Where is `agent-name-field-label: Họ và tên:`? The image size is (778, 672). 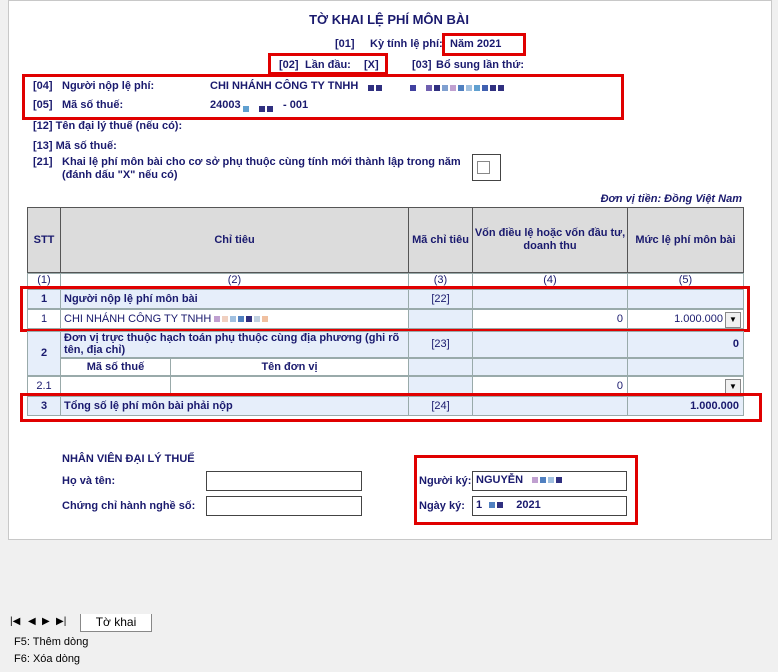 agent-name-field-label: Họ và tên: is located at coordinates (89, 481).